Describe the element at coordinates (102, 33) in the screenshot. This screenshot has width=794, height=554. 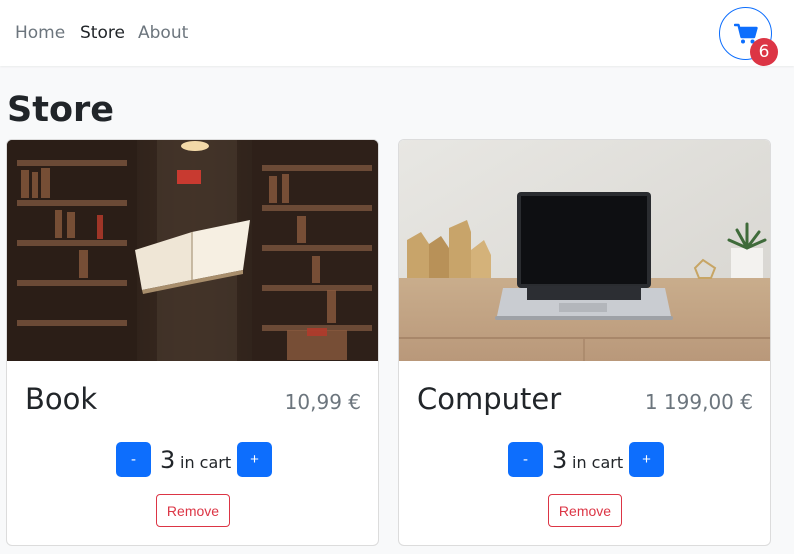
I see `nav-link-store: Store` at that location.